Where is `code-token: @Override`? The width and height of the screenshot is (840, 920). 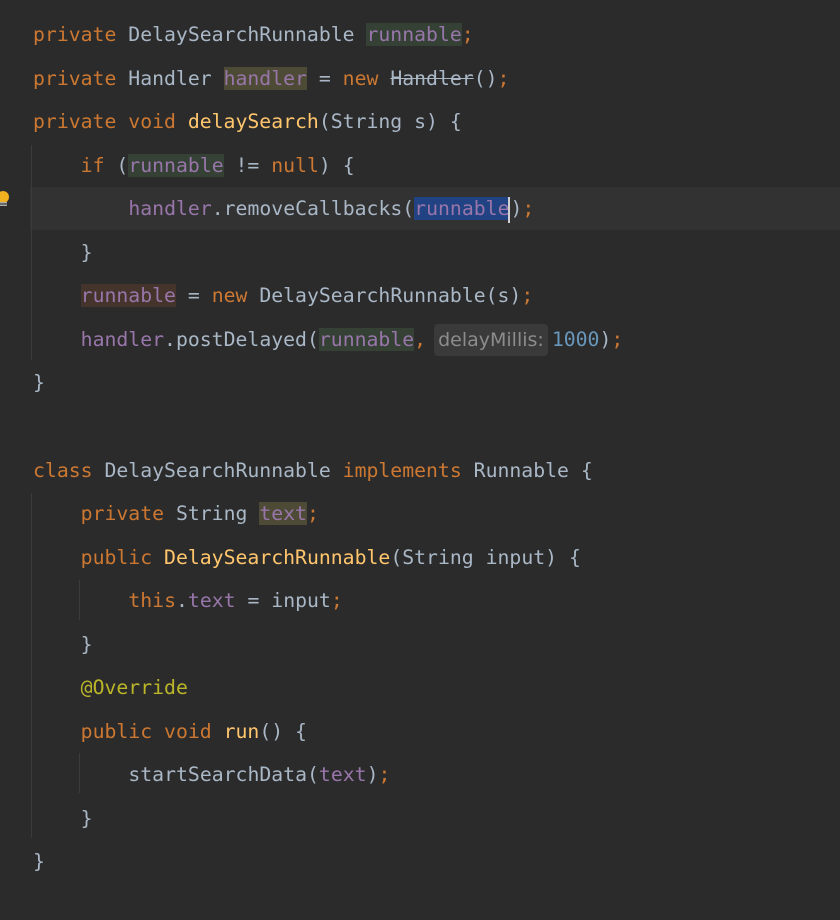
code-token: @Override is located at coordinates (134, 688).